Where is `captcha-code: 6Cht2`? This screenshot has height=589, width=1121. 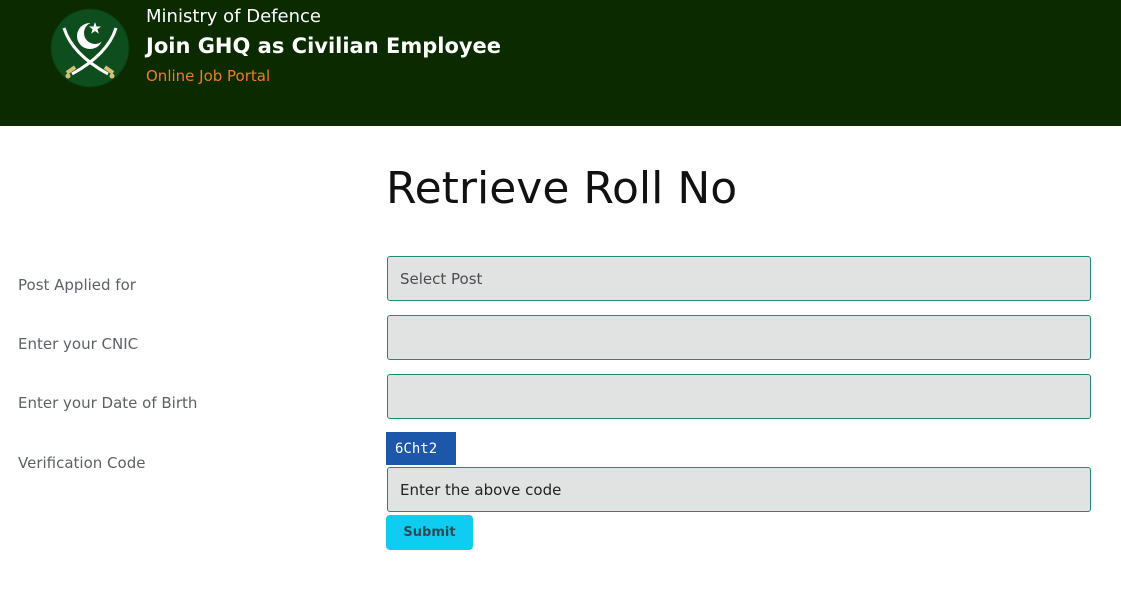
captcha-code: 6Cht2 is located at coordinates (416, 448).